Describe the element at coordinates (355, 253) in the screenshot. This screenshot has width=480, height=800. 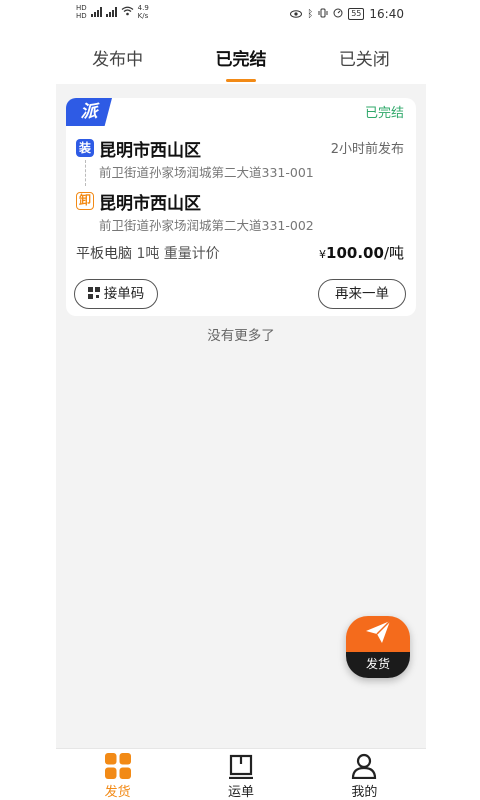
I see `price-value: 100.00` at that location.